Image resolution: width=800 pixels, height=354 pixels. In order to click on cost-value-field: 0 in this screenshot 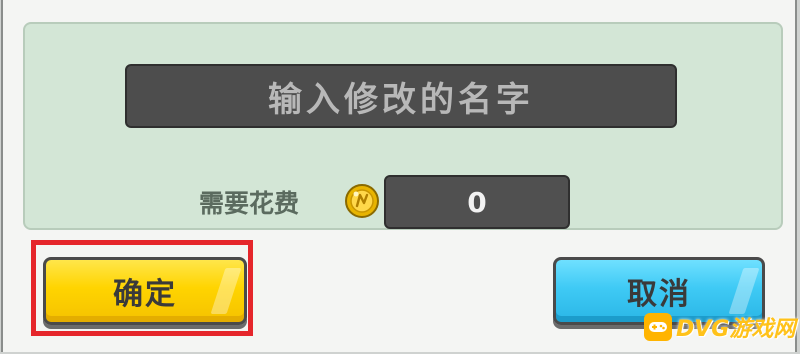, I will do `click(477, 202)`.